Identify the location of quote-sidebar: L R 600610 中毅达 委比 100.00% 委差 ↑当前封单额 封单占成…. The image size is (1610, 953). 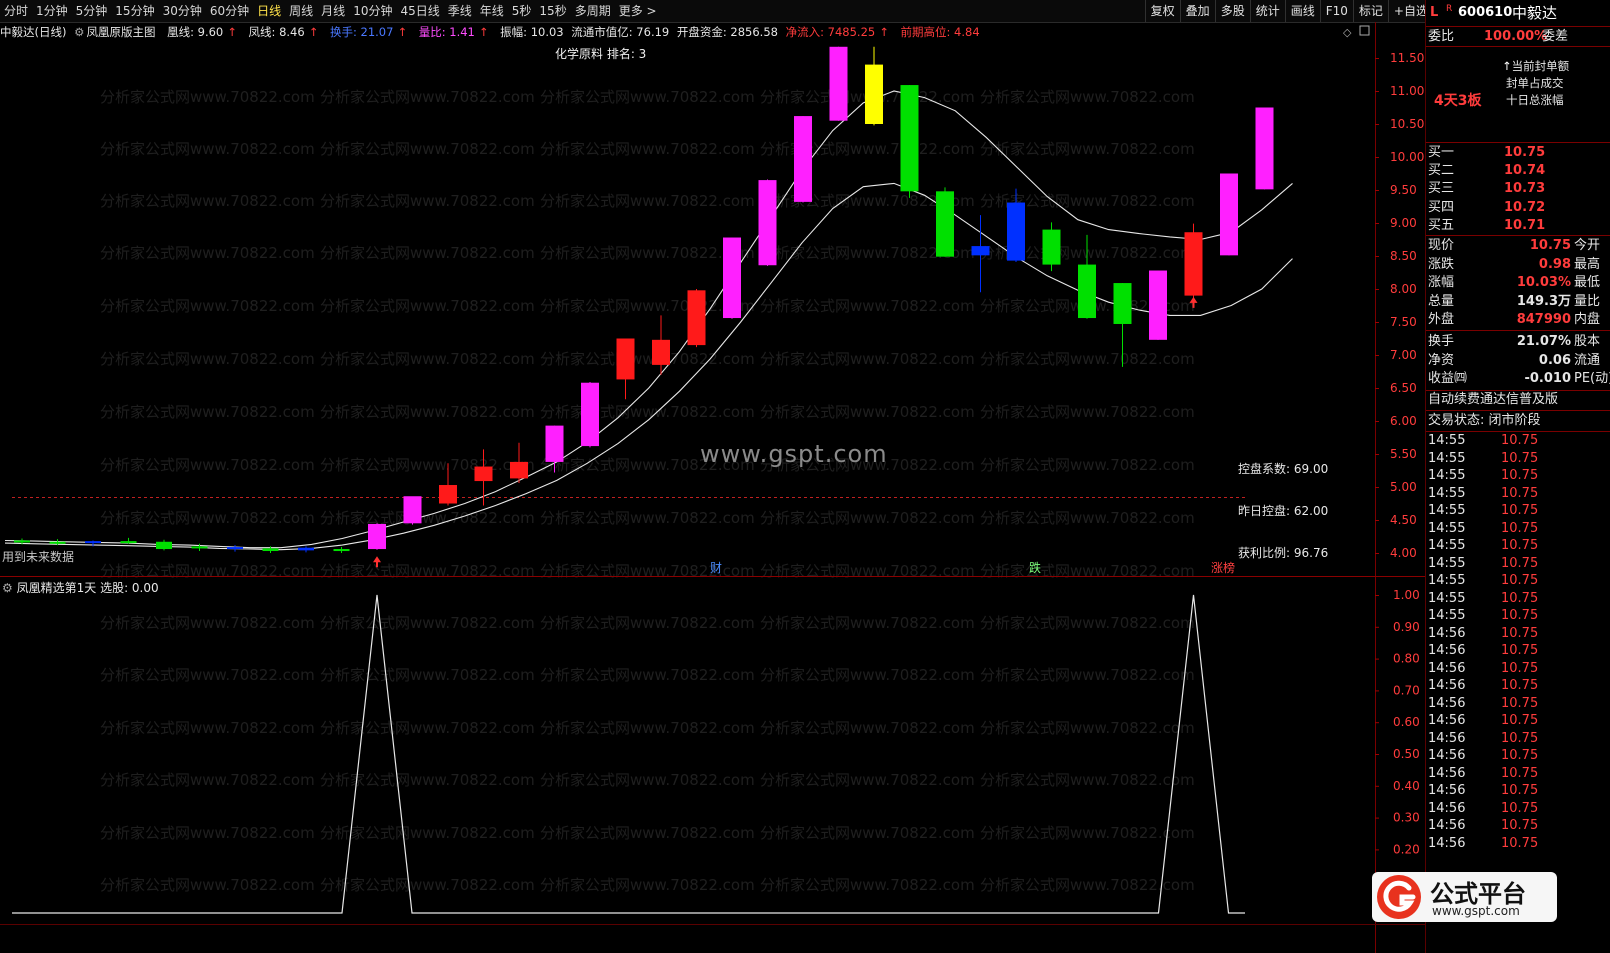
(1517, 476).